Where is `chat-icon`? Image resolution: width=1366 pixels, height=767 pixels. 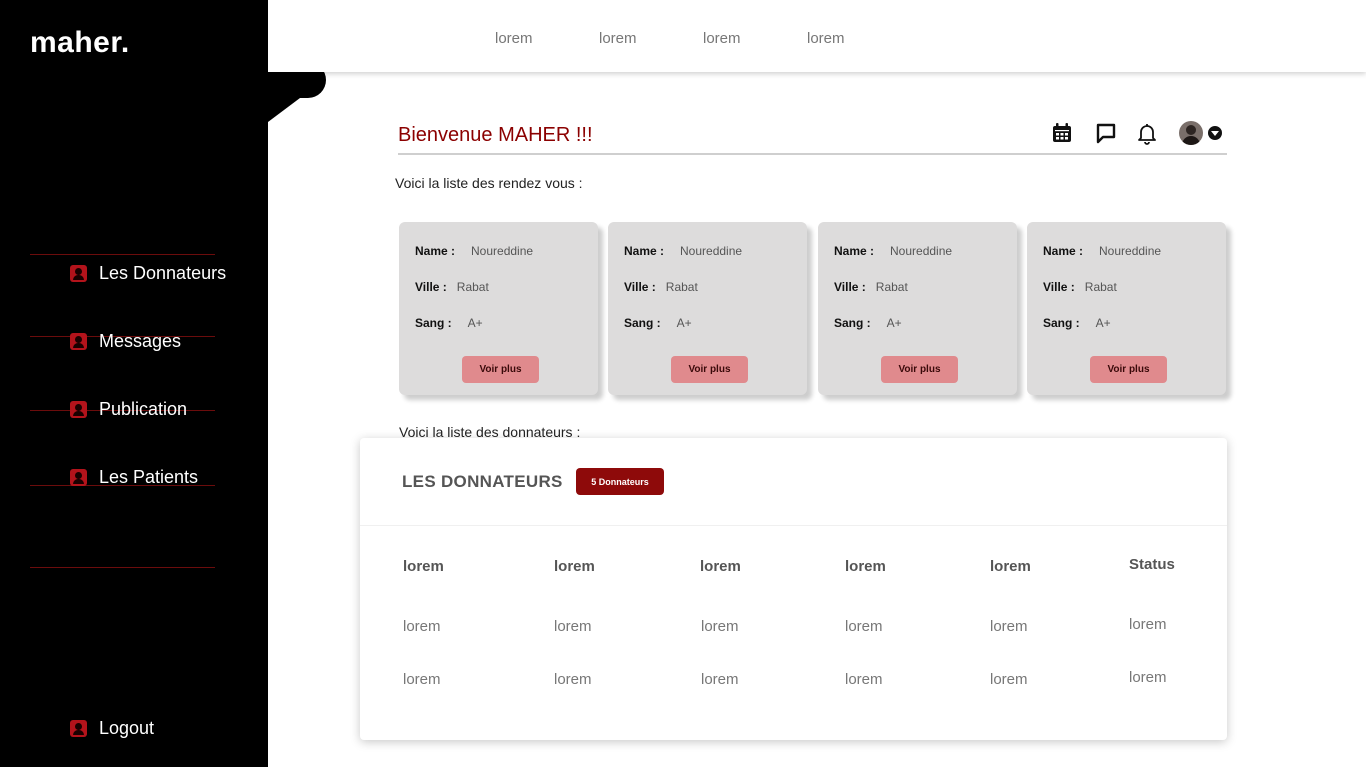 chat-icon is located at coordinates (1106, 133).